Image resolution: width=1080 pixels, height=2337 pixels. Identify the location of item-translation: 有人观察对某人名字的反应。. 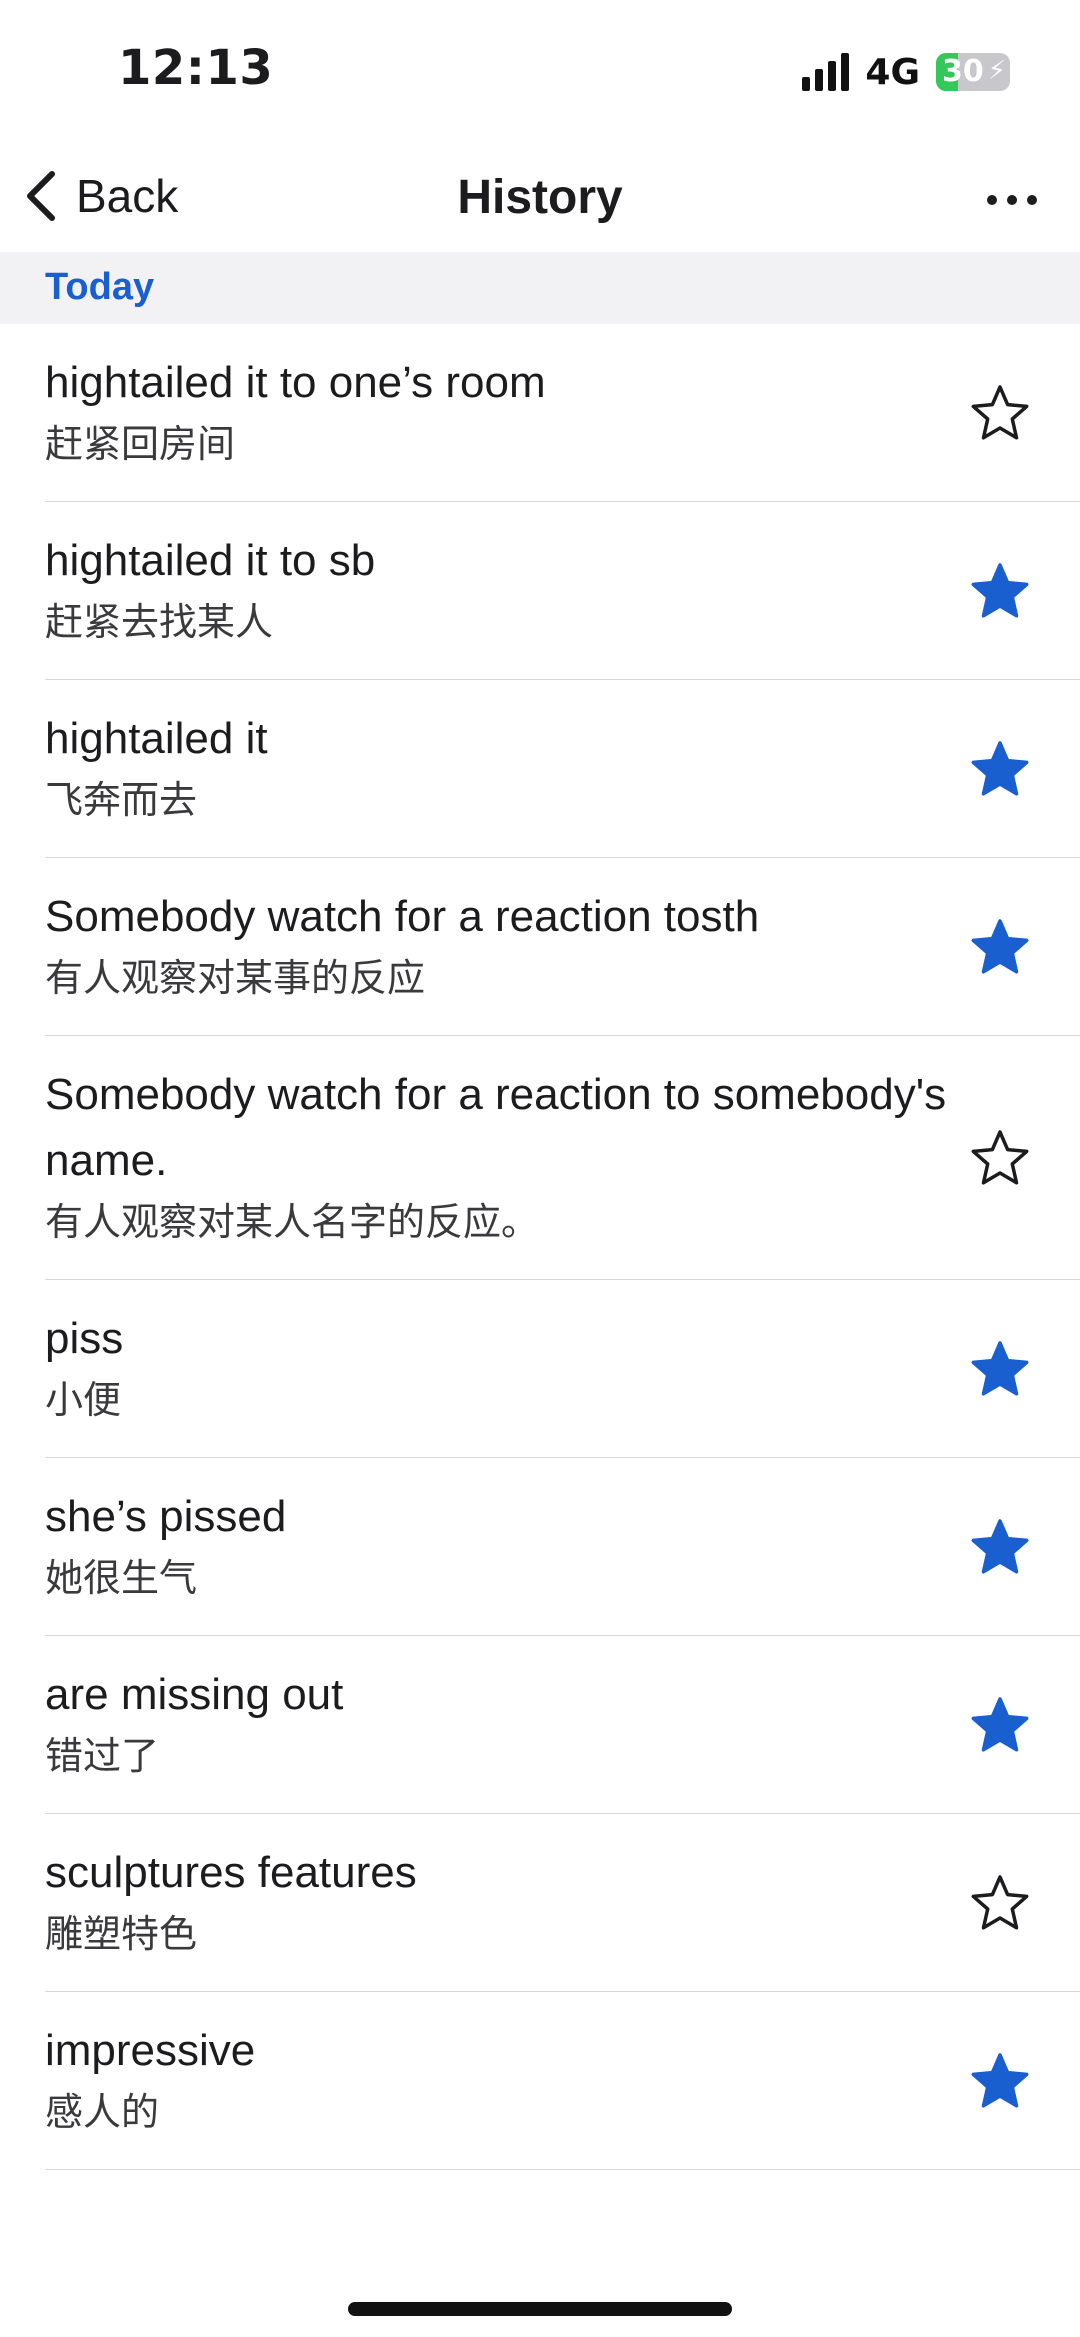
(292, 1222).